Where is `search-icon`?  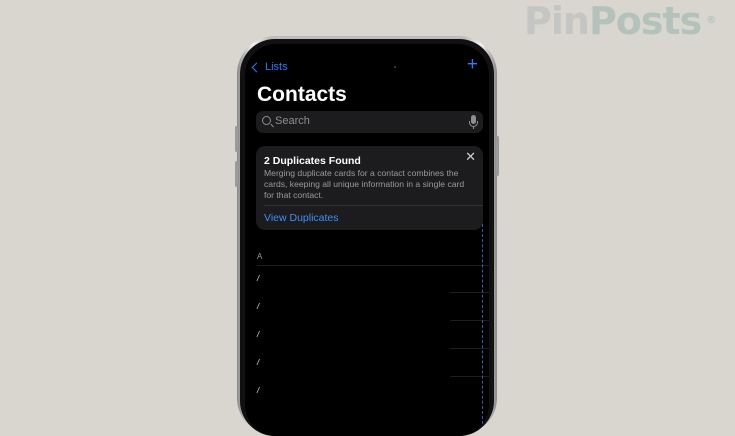
search-icon is located at coordinates (266, 120).